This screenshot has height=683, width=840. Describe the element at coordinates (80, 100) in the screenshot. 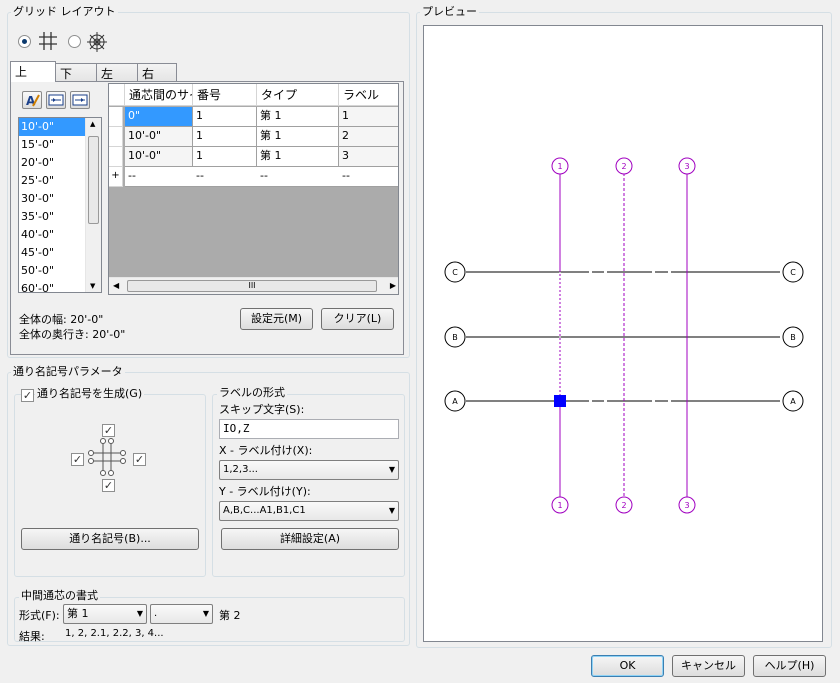

I see `append-row-icon` at that location.